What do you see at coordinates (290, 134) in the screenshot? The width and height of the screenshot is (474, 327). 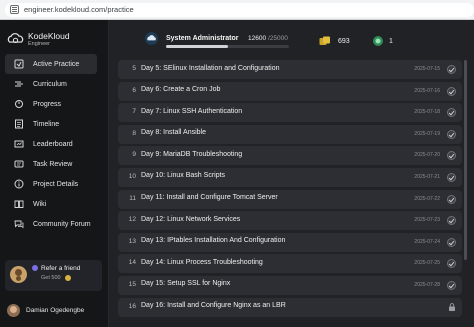 I see `task-row: 8 Day 8: Install Ansible 2025-07-19` at bounding box center [290, 134].